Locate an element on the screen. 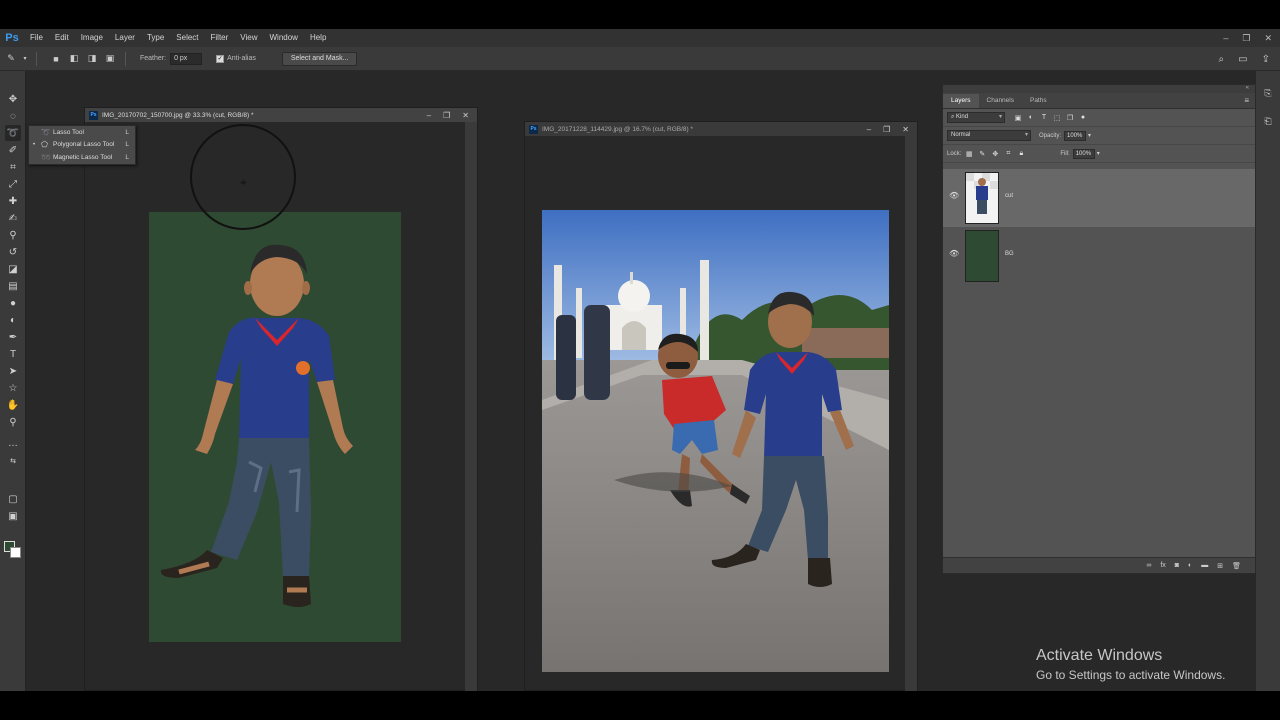 The width and height of the screenshot is (1280, 720). history-brush-tool-icon: ↺ is located at coordinates (13, 252).